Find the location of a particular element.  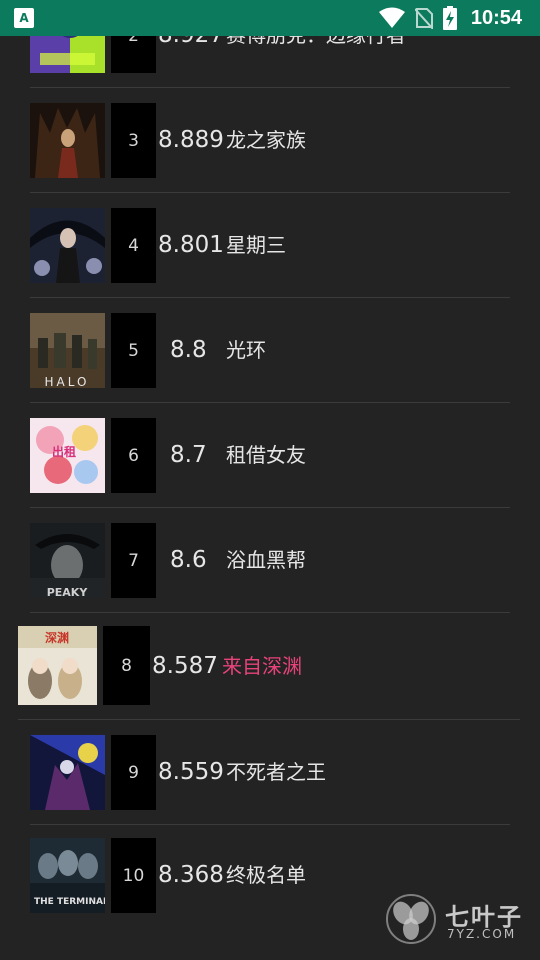

watermark: 七叶子 7YZ.COM is located at coordinates (460, 921).